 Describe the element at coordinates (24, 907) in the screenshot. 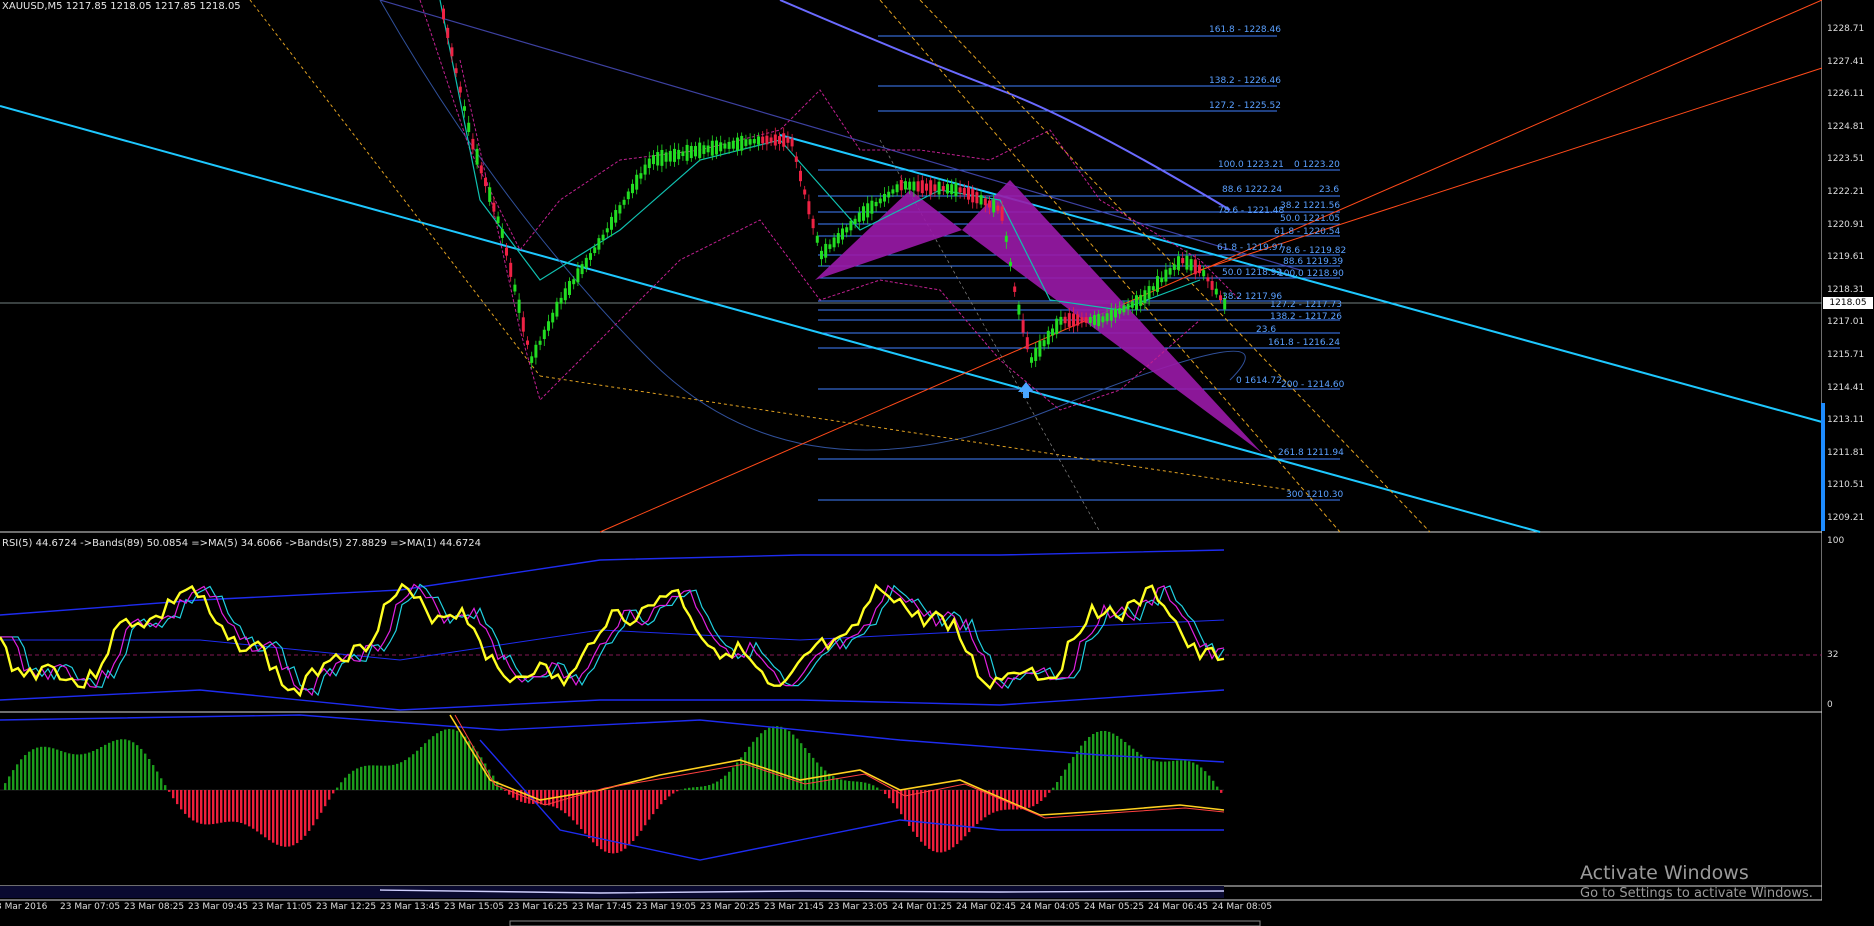

I see `time-axis-label: 3 Mar 2016` at that location.